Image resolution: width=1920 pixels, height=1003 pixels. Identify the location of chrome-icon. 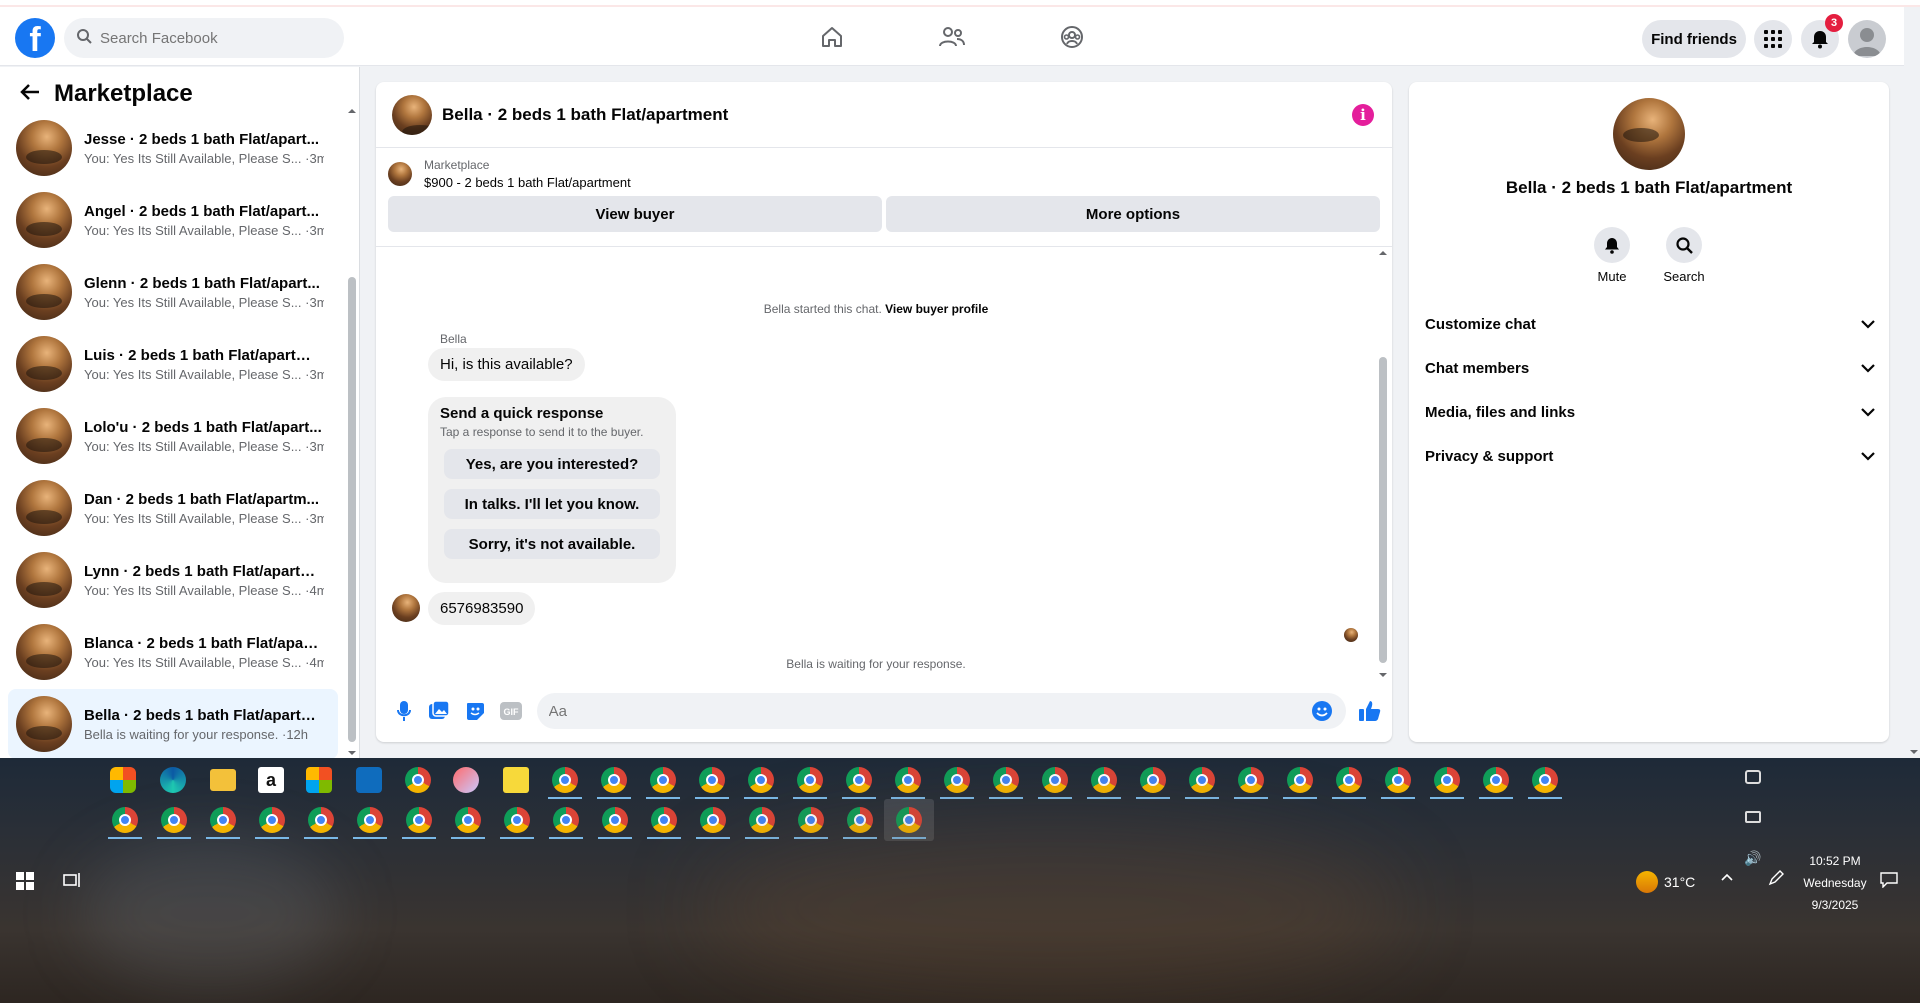
(418, 780).